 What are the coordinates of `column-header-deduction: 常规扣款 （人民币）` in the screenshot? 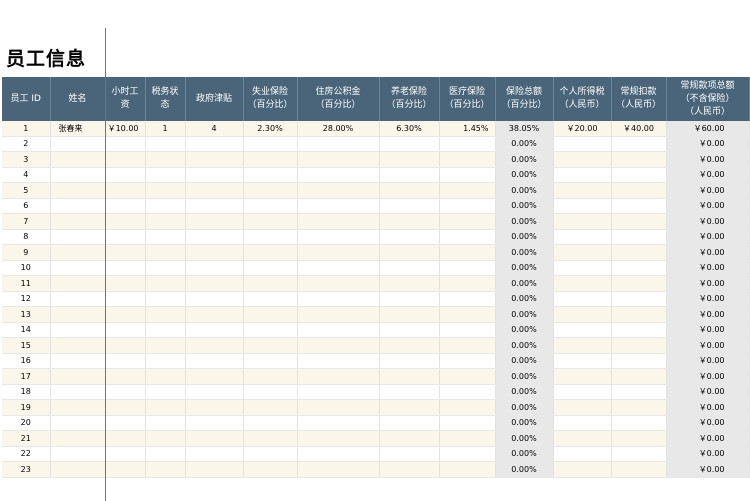 It's located at (639, 99).